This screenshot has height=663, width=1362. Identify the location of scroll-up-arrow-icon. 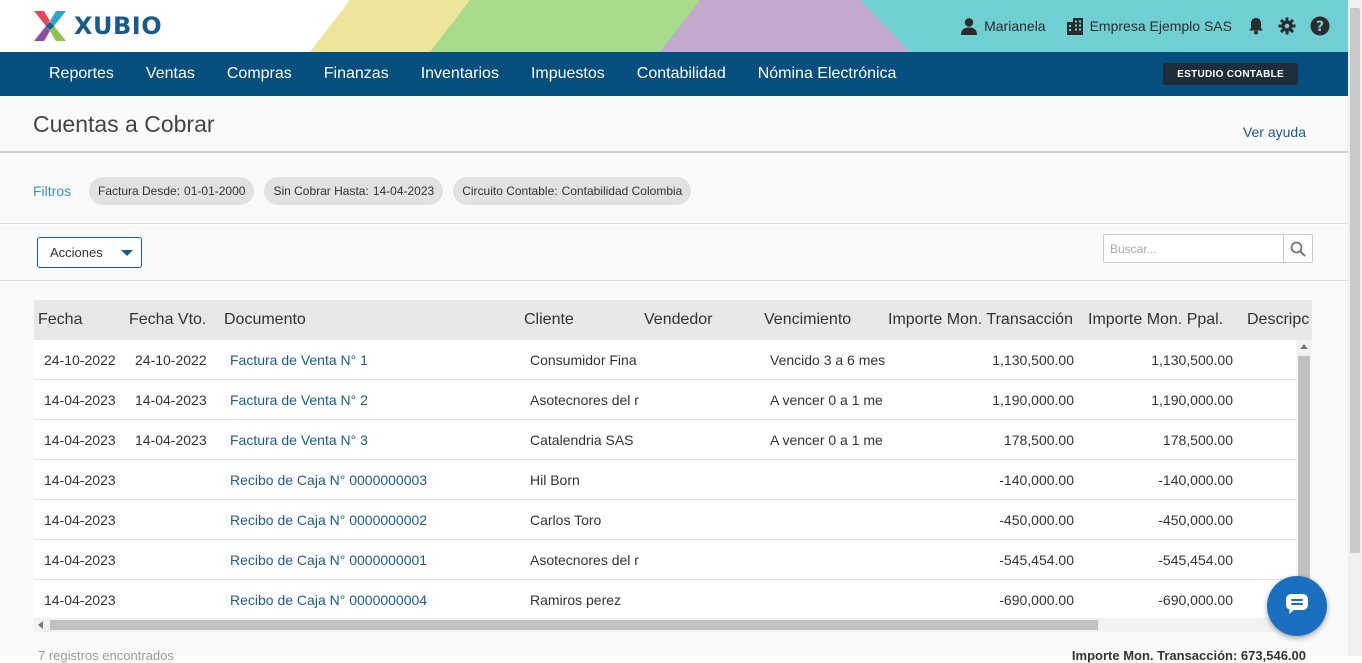
(1304, 346).